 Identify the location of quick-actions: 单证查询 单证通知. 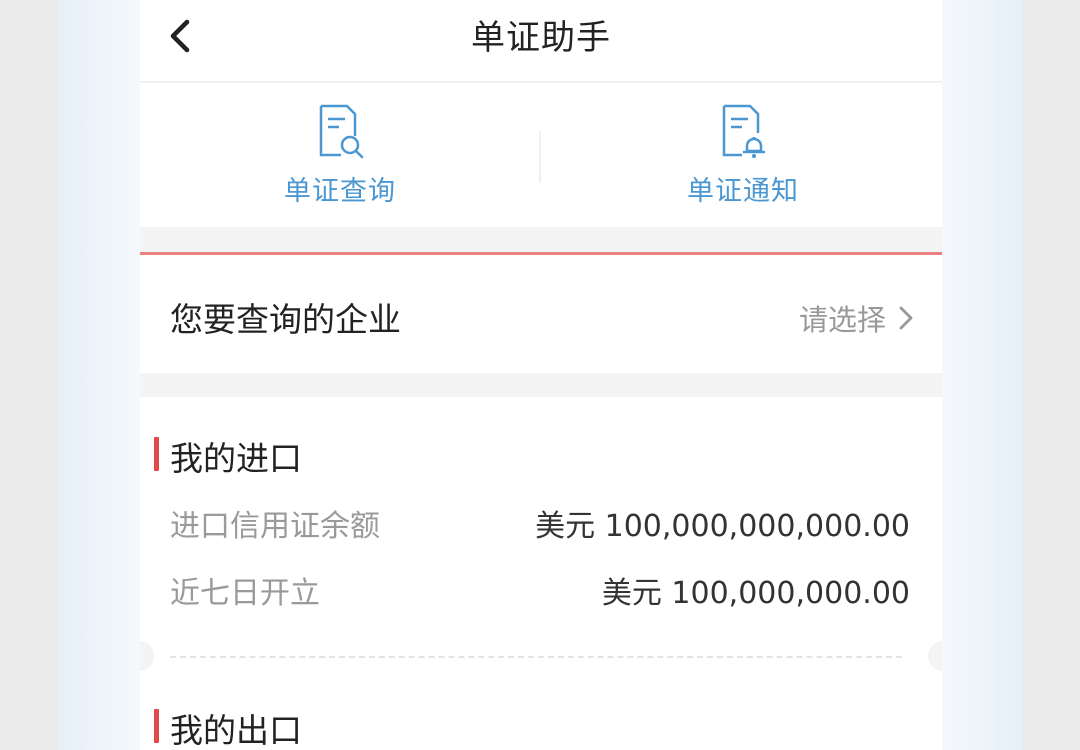
(541, 155).